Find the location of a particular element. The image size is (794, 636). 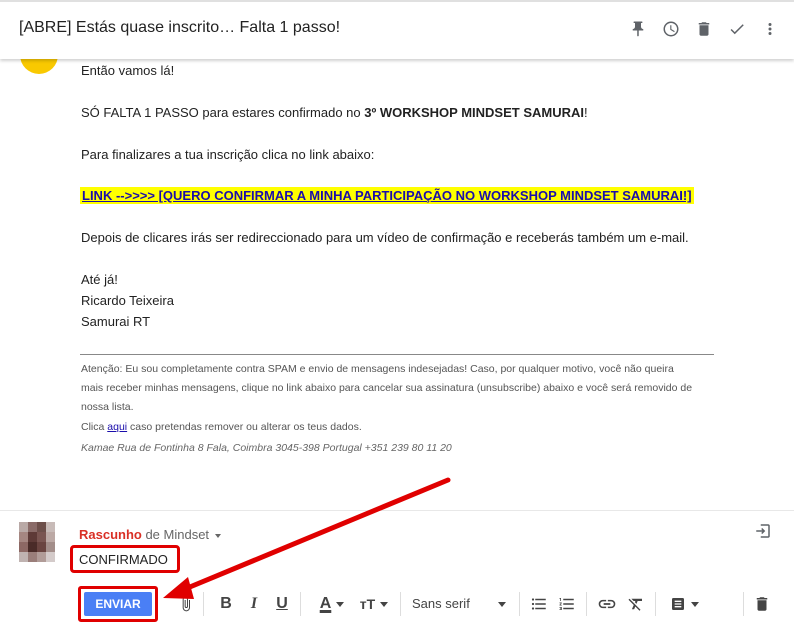

avatar is located at coordinates (37, 542).